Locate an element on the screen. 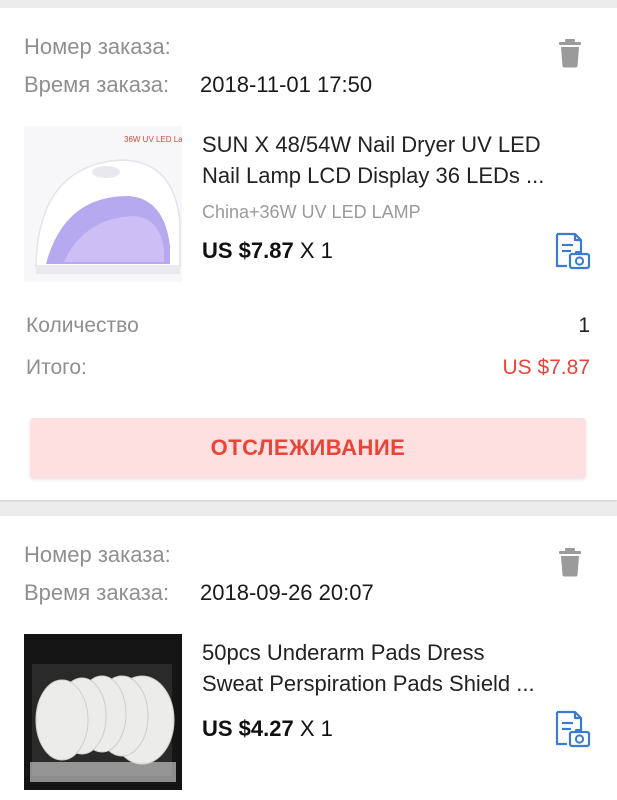 The image size is (617, 800). track-order-button: ОТСЛЕЖИВАНИЕ is located at coordinates (308, 448).